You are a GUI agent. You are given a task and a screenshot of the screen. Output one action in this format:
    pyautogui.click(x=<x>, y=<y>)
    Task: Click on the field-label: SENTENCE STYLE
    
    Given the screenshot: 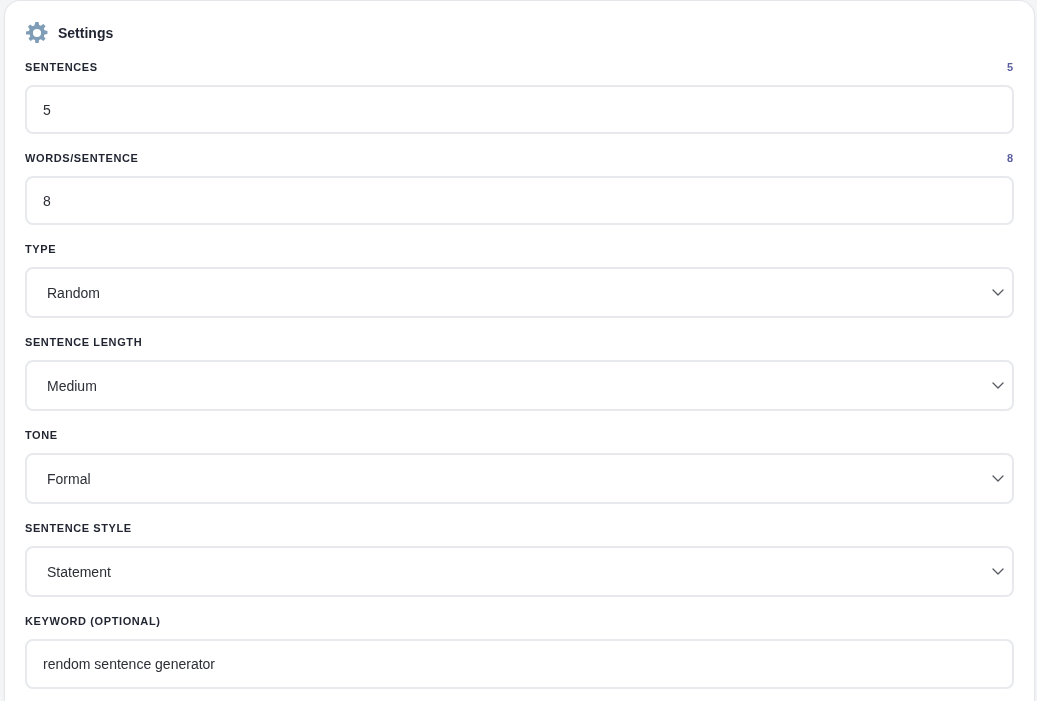 What is the action you would take?
    pyautogui.click(x=78, y=528)
    